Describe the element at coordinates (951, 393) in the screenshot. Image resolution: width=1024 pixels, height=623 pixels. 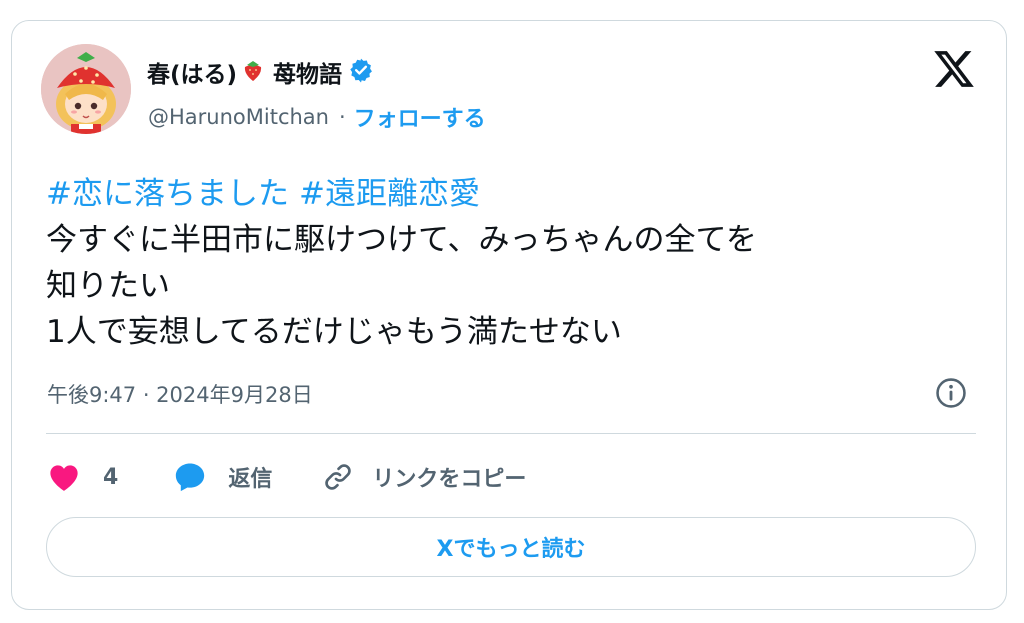
I see `info-icon` at that location.